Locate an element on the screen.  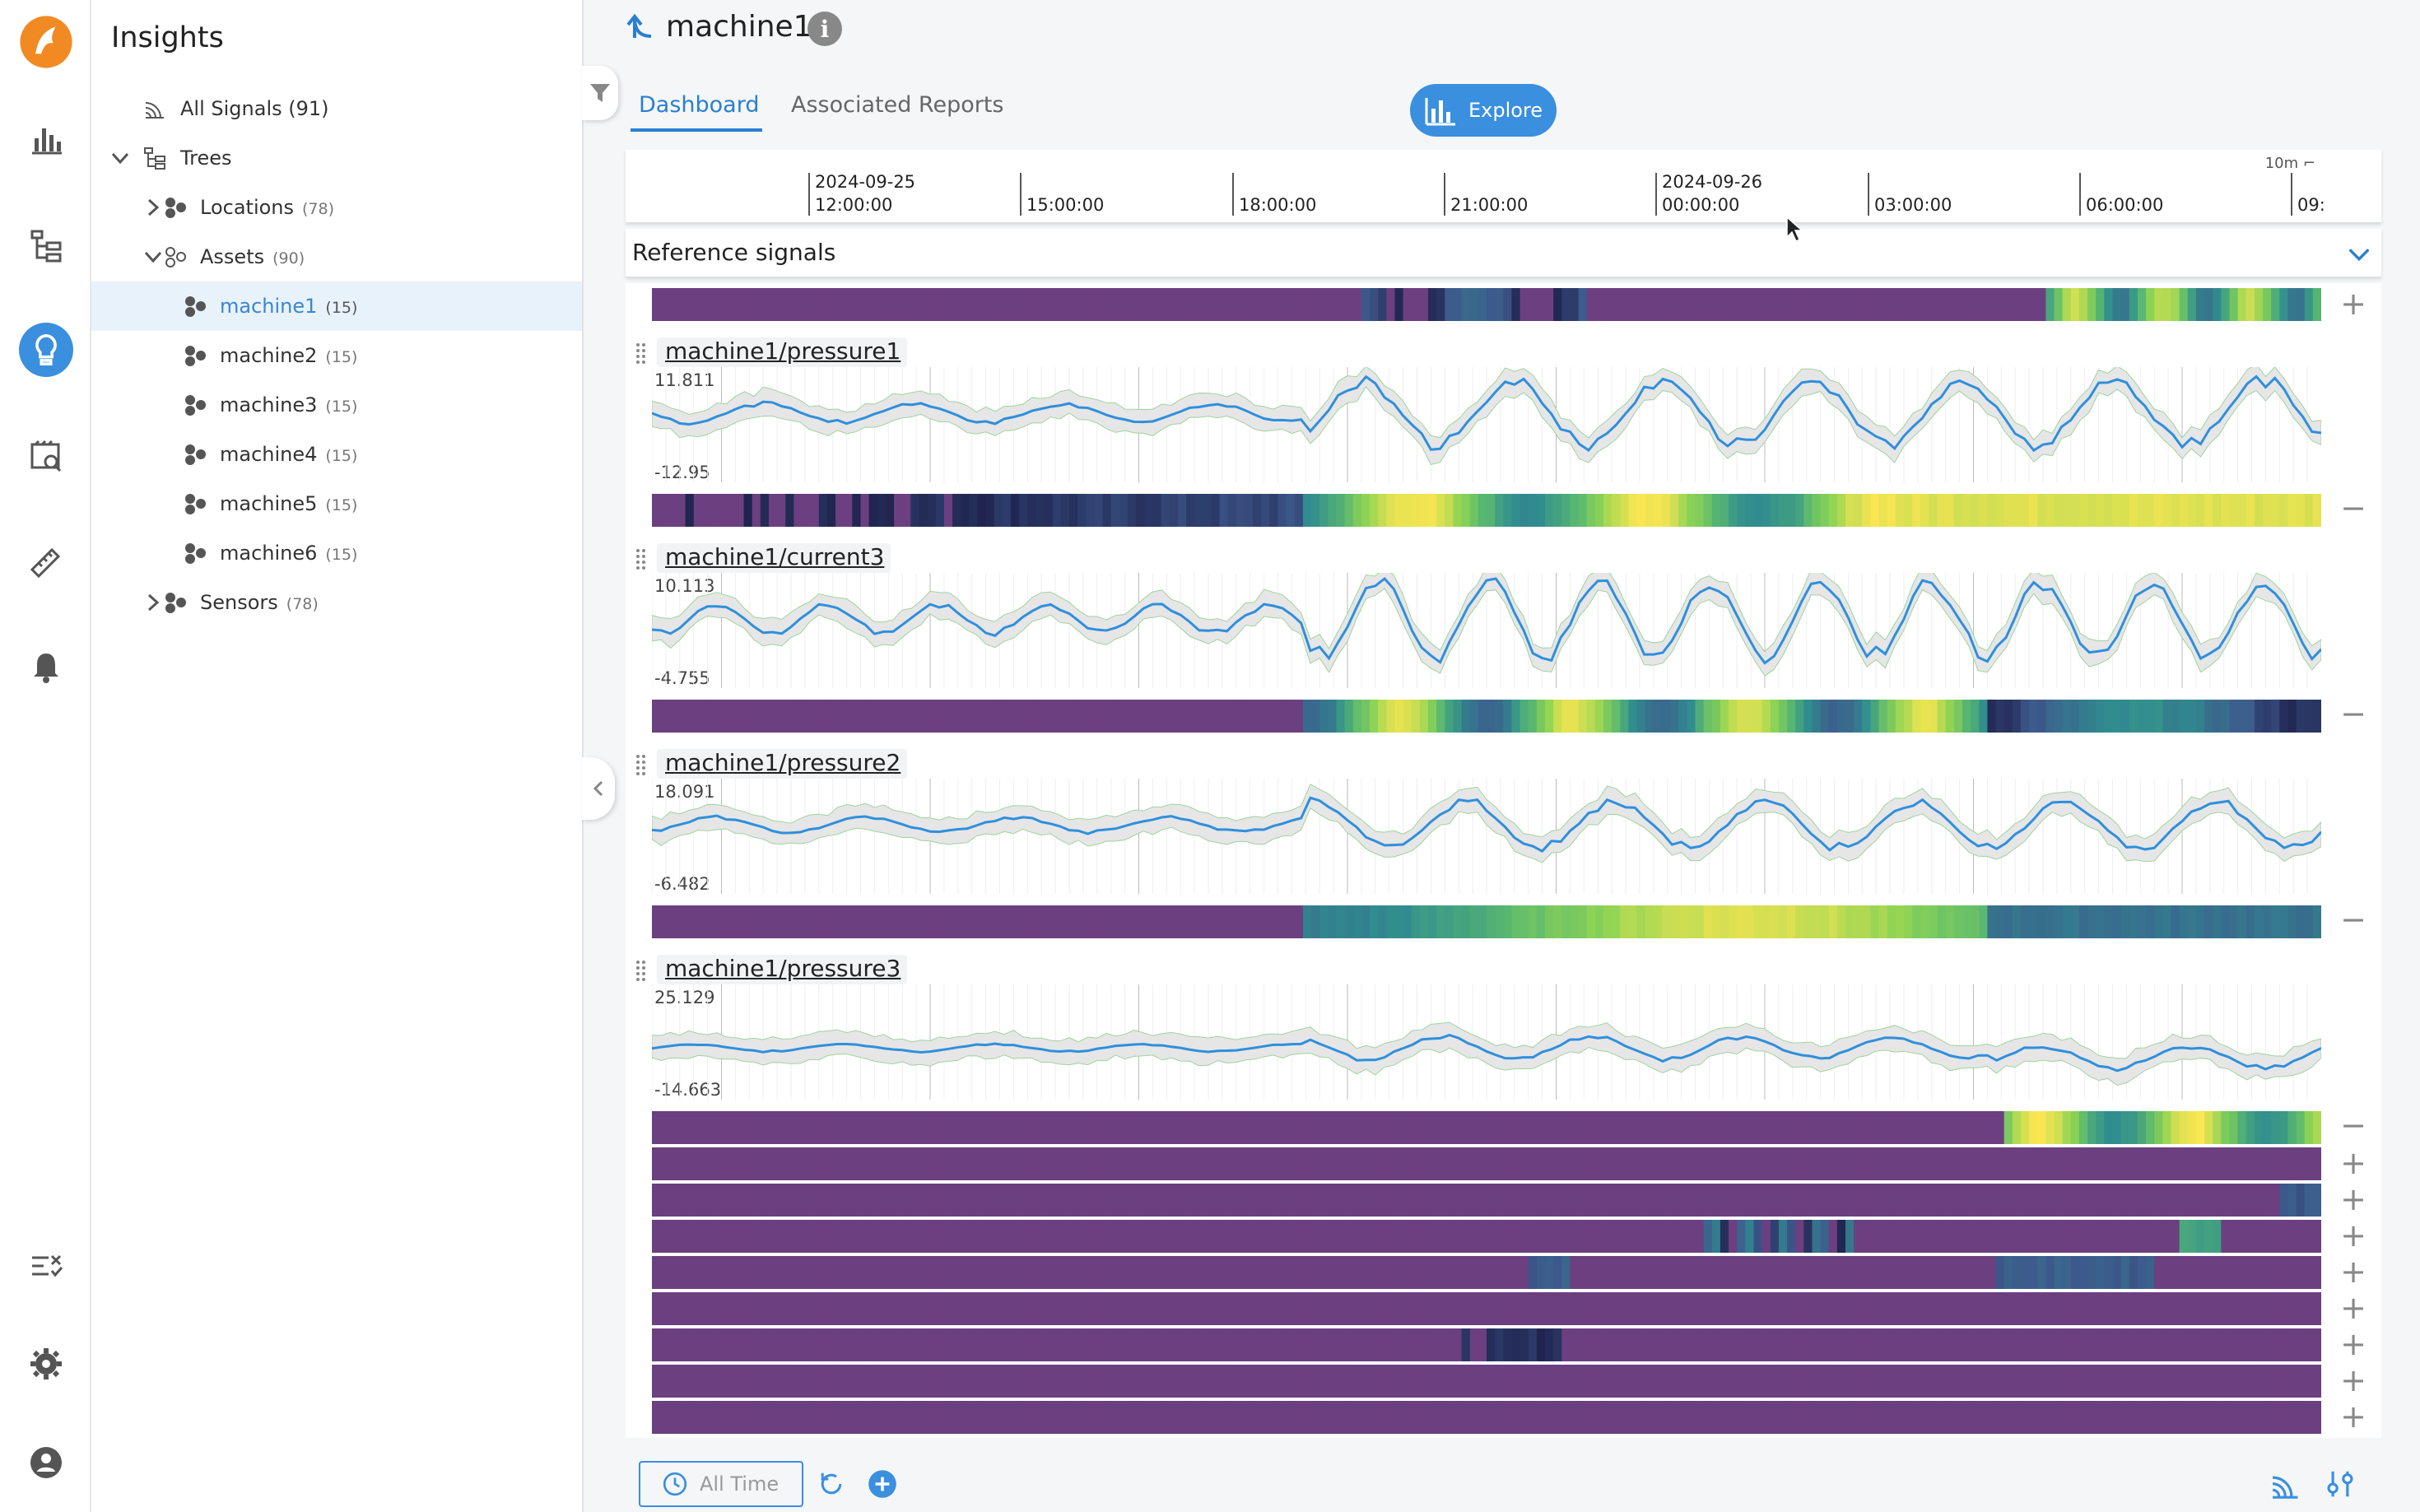
sidebar-item-all-signals: All Signals (91) is located at coordinates (336, 108).